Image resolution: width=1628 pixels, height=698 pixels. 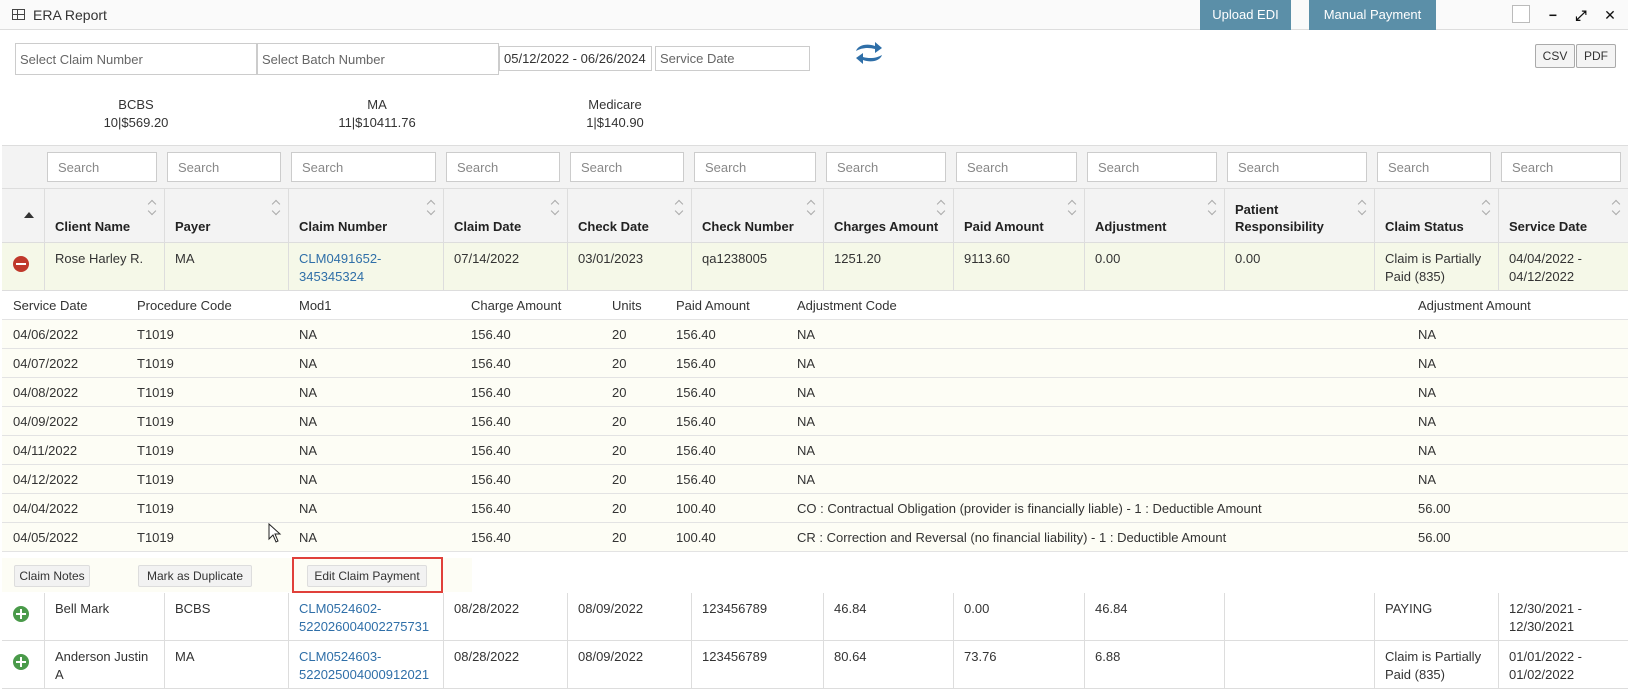 What do you see at coordinates (886, 167) in the screenshot?
I see `search-charges-amount` at bounding box center [886, 167].